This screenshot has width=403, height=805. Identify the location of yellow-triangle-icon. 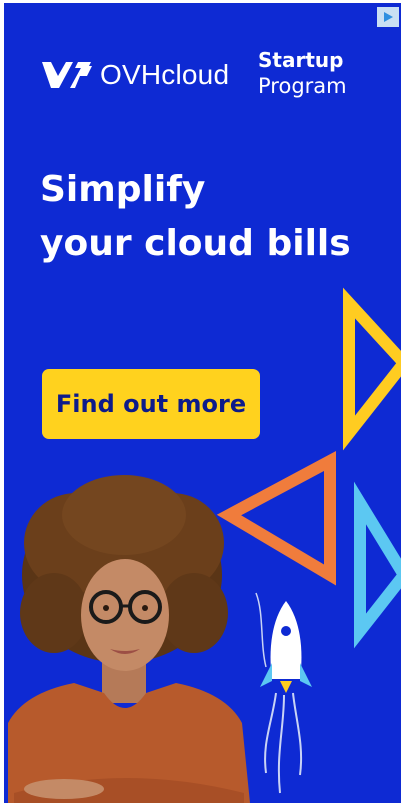
(372, 369).